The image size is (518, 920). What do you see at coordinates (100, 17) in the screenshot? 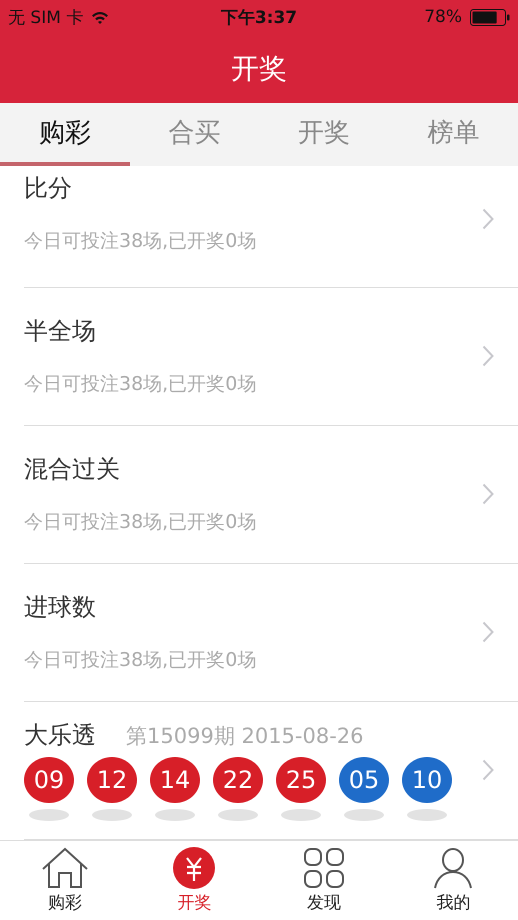
I see `wifi-icon` at bounding box center [100, 17].